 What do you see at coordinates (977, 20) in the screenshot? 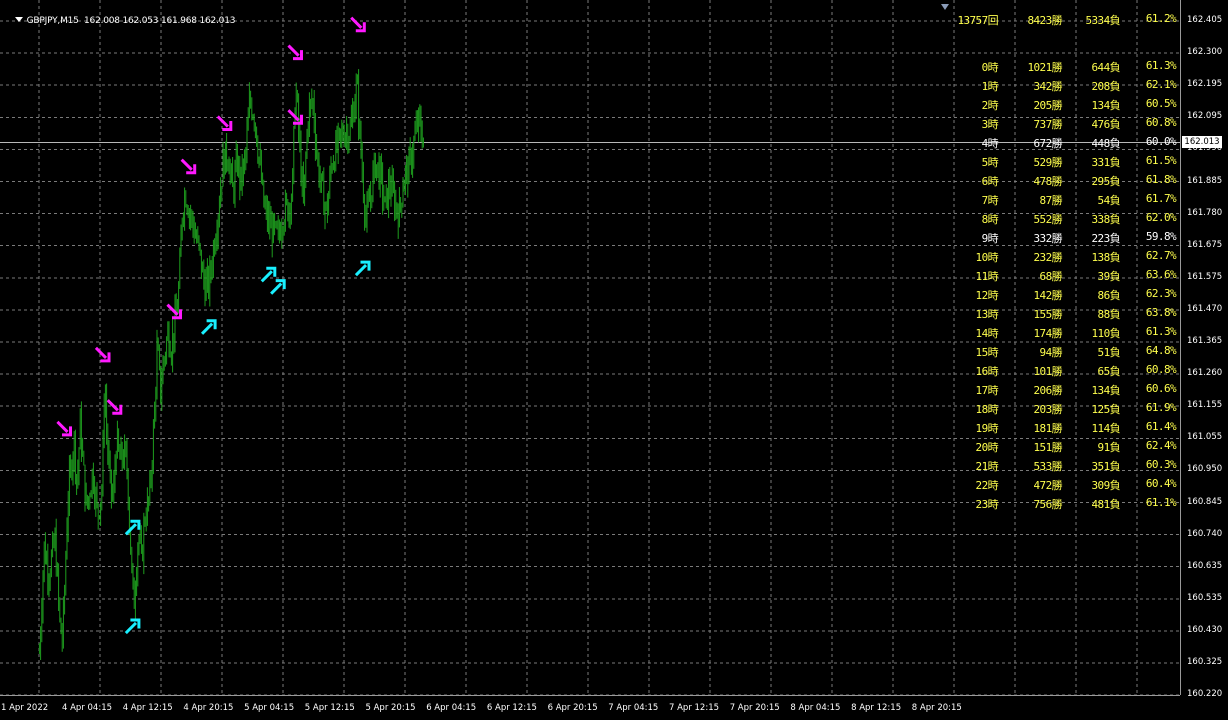
I see `stat-hour: 13757回` at bounding box center [977, 20].